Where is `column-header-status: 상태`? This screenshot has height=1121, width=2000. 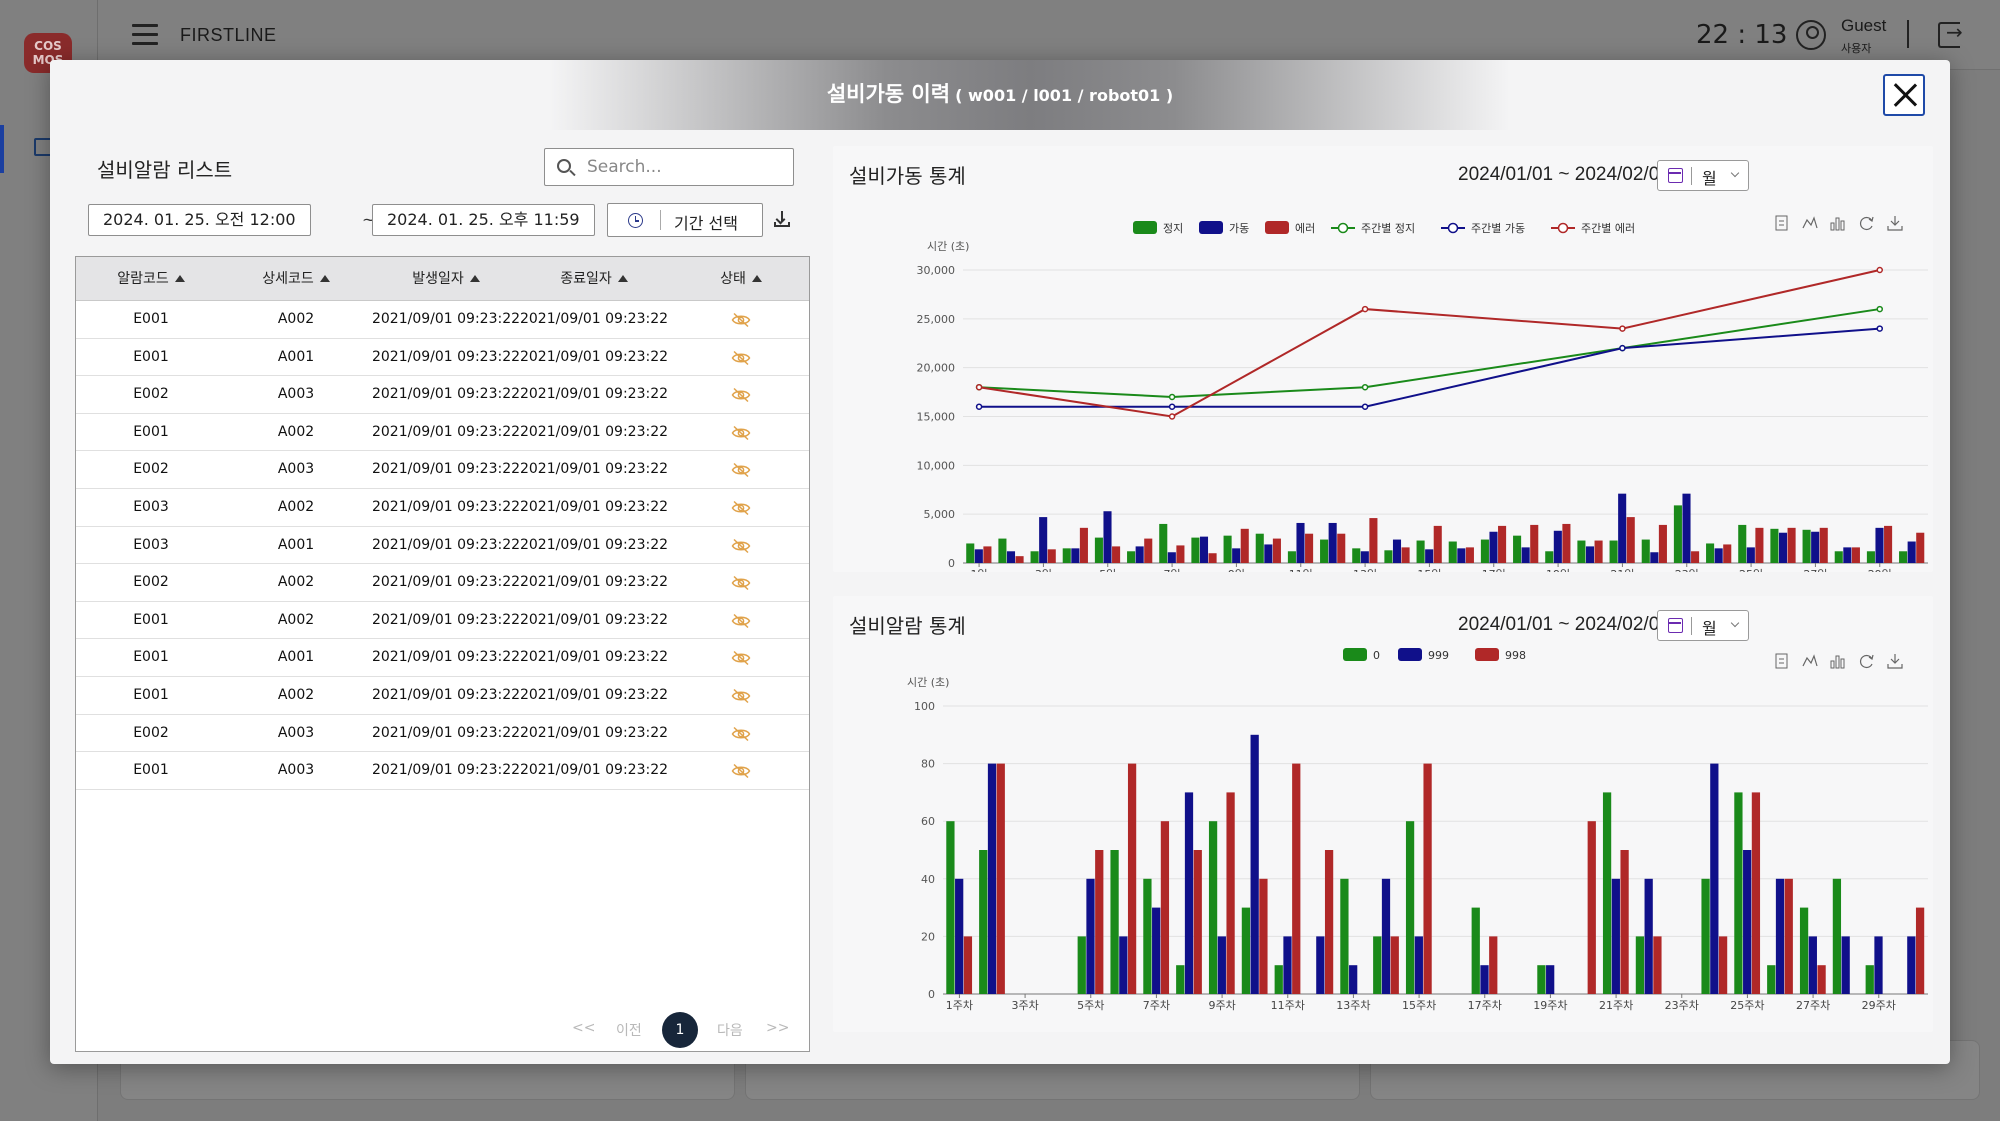 column-header-status: 상태 is located at coordinates (741, 279).